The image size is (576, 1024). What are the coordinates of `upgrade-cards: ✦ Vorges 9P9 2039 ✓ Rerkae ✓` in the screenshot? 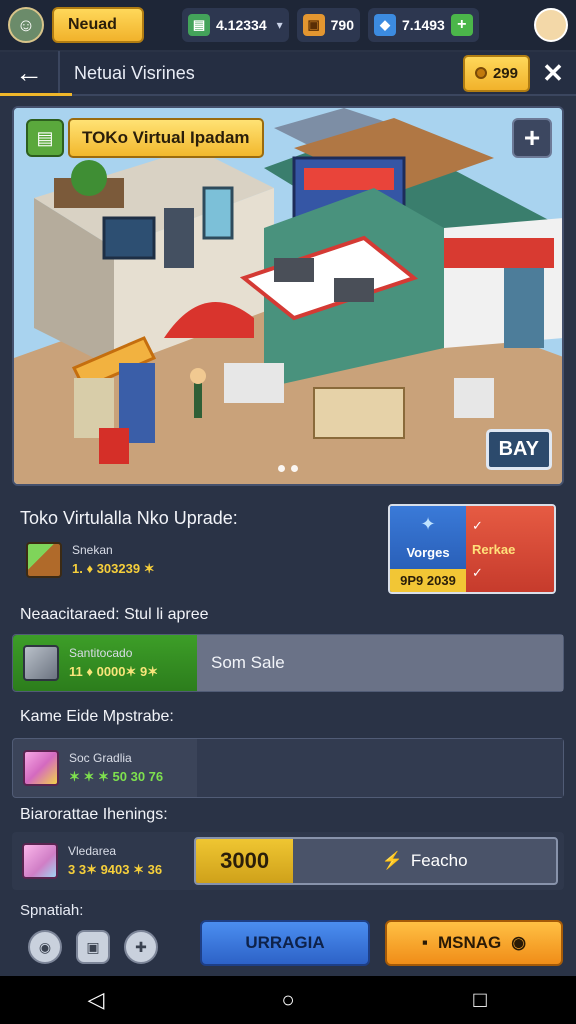 It's located at (472, 549).